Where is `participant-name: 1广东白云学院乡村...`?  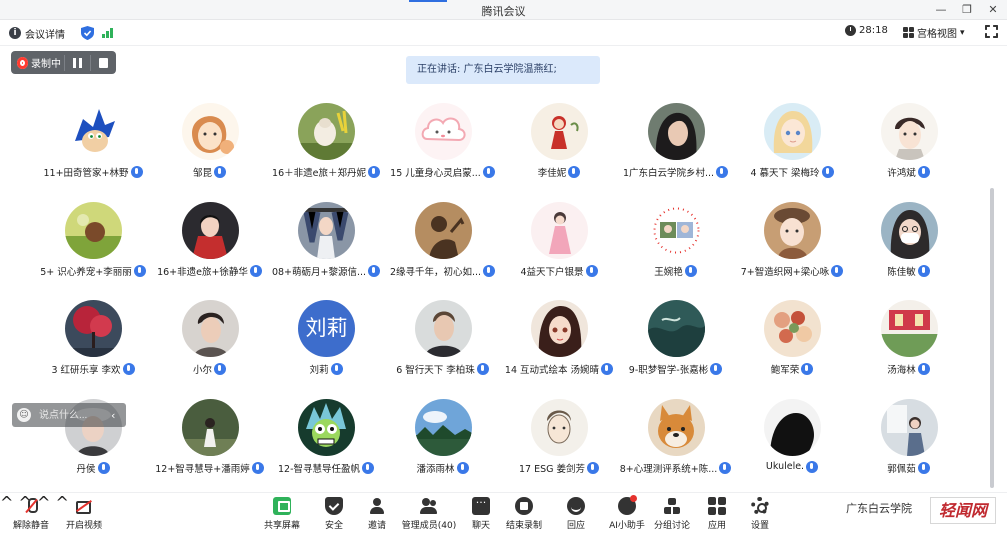 participant-name: 1广东白云学院乡村... is located at coordinates (668, 173).